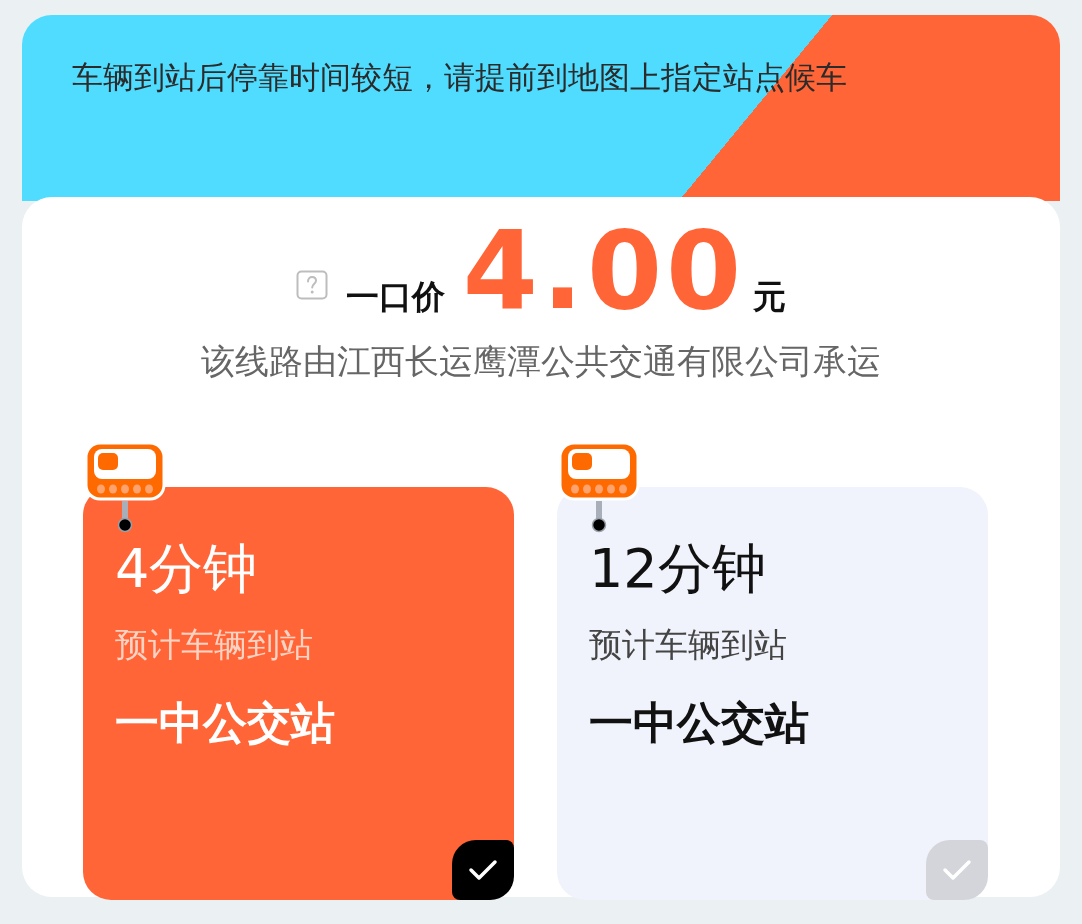 The height and width of the screenshot is (924, 1082). Describe the element at coordinates (187, 569) in the screenshot. I see `arrival-time: 4分钟` at that location.